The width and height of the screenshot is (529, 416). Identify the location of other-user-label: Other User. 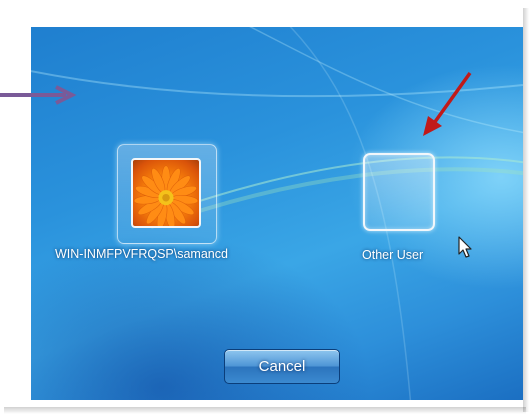
(393, 255).